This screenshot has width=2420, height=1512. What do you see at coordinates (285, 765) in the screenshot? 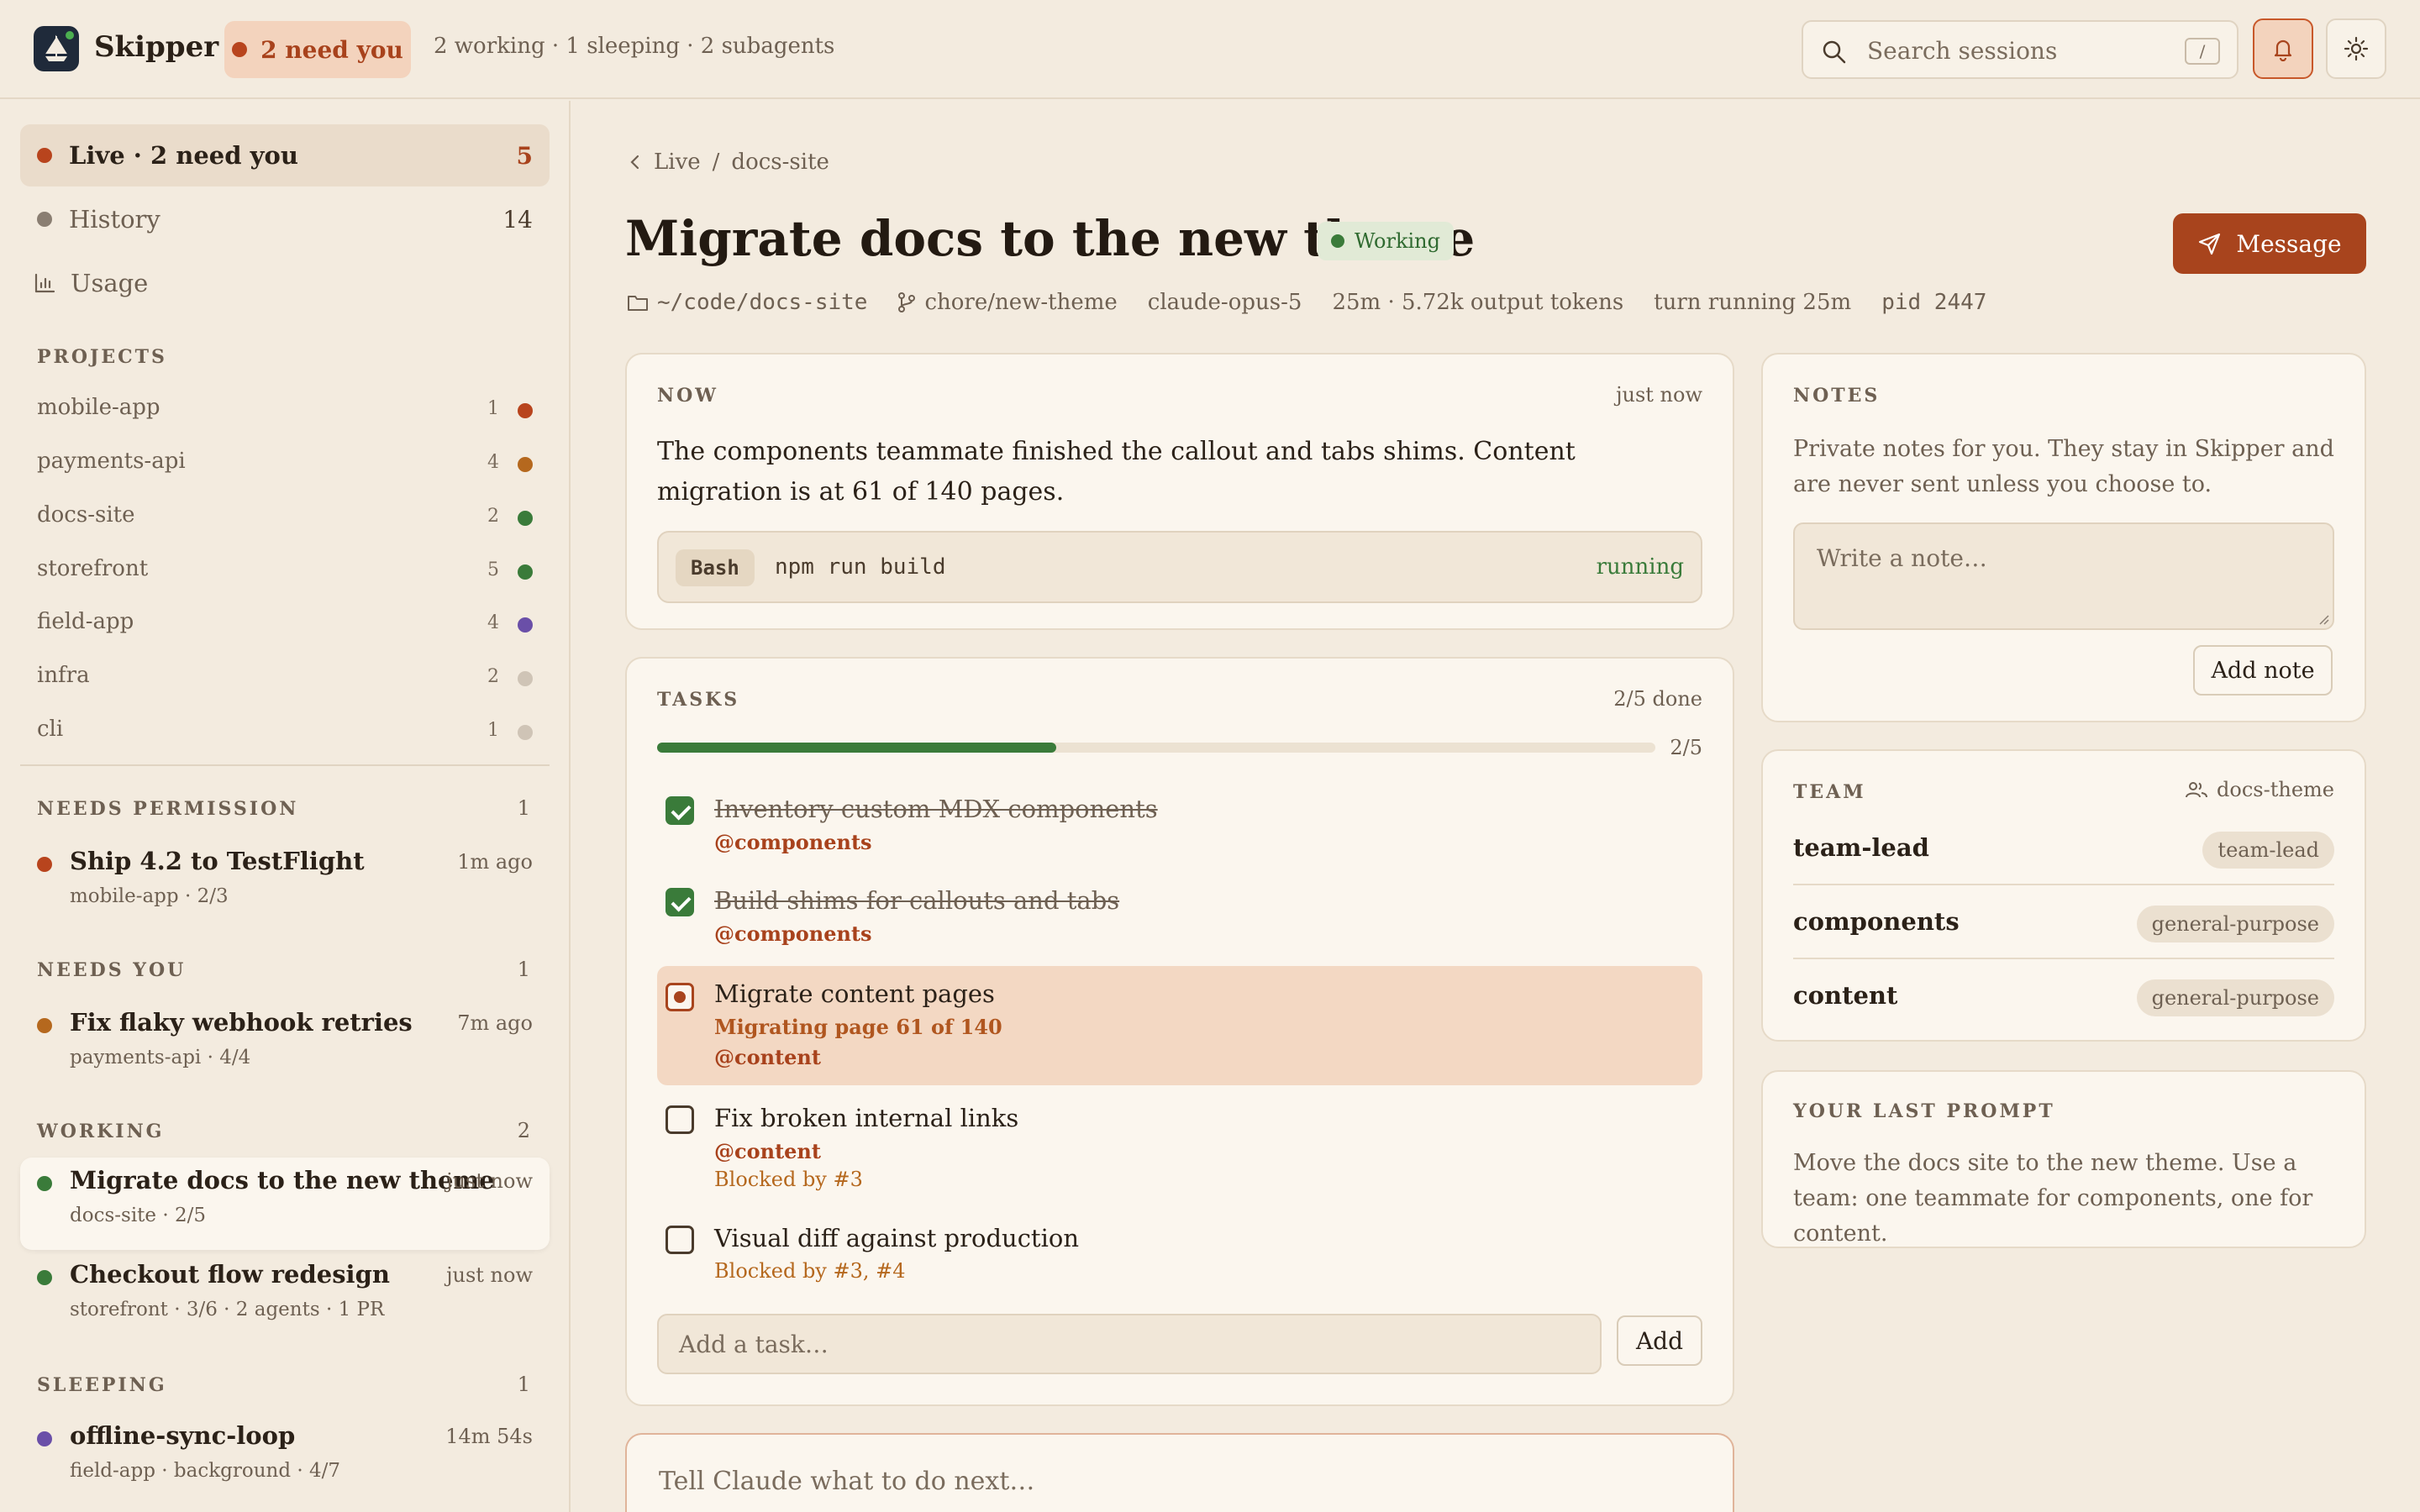
I see `sidebar-divider` at bounding box center [285, 765].